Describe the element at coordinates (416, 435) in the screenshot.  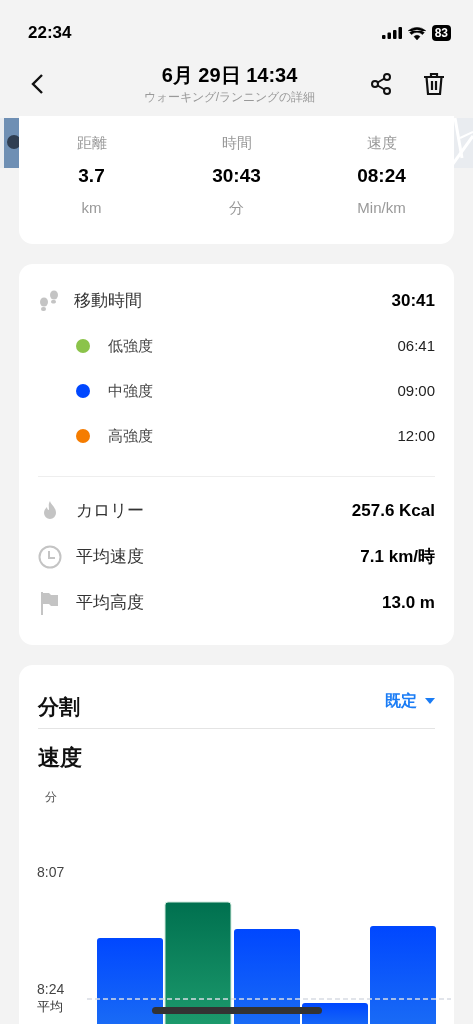
I see `zone-value: 12:00` at that location.